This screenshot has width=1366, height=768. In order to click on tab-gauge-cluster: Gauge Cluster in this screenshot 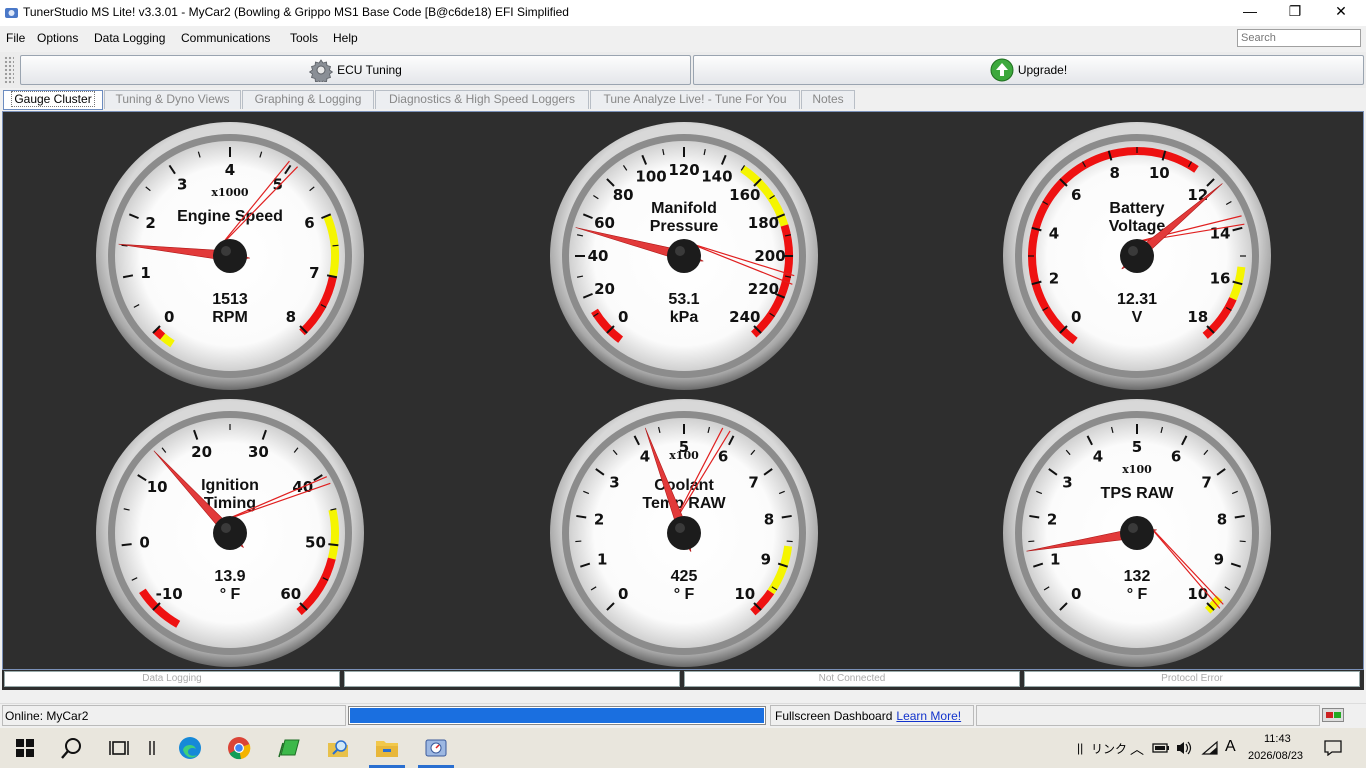, I will do `click(53, 100)`.